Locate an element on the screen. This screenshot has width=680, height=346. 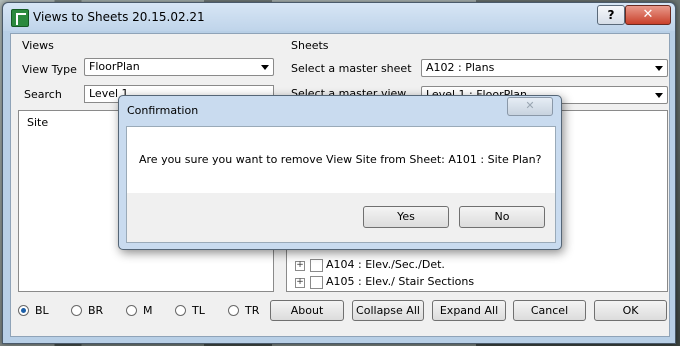
about-button: About is located at coordinates (307, 310).